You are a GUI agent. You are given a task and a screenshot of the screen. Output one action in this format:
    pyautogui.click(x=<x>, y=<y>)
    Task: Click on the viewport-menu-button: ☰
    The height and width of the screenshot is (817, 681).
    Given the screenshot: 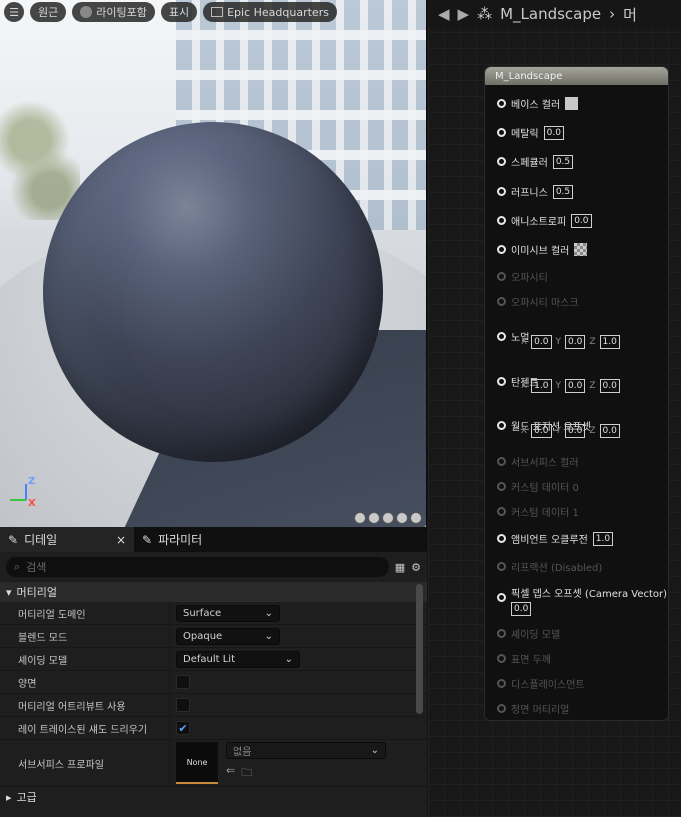 What is the action you would take?
    pyautogui.click(x=14, y=12)
    